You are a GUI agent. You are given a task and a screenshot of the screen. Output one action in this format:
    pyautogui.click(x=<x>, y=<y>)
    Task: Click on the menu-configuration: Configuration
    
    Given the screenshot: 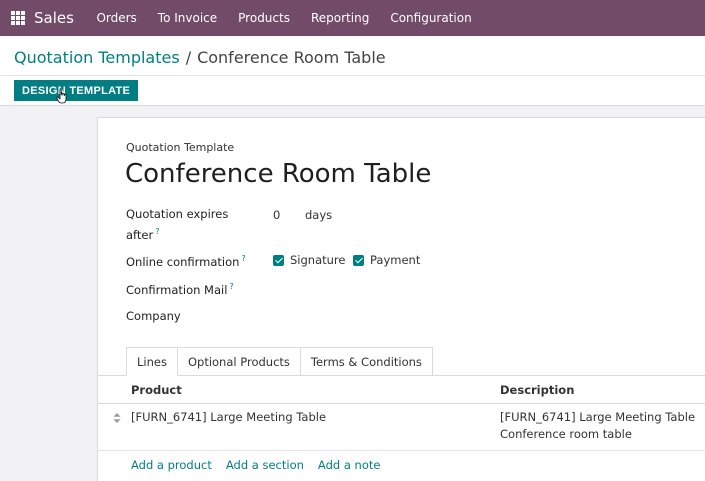 What is the action you would take?
    pyautogui.click(x=431, y=18)
    